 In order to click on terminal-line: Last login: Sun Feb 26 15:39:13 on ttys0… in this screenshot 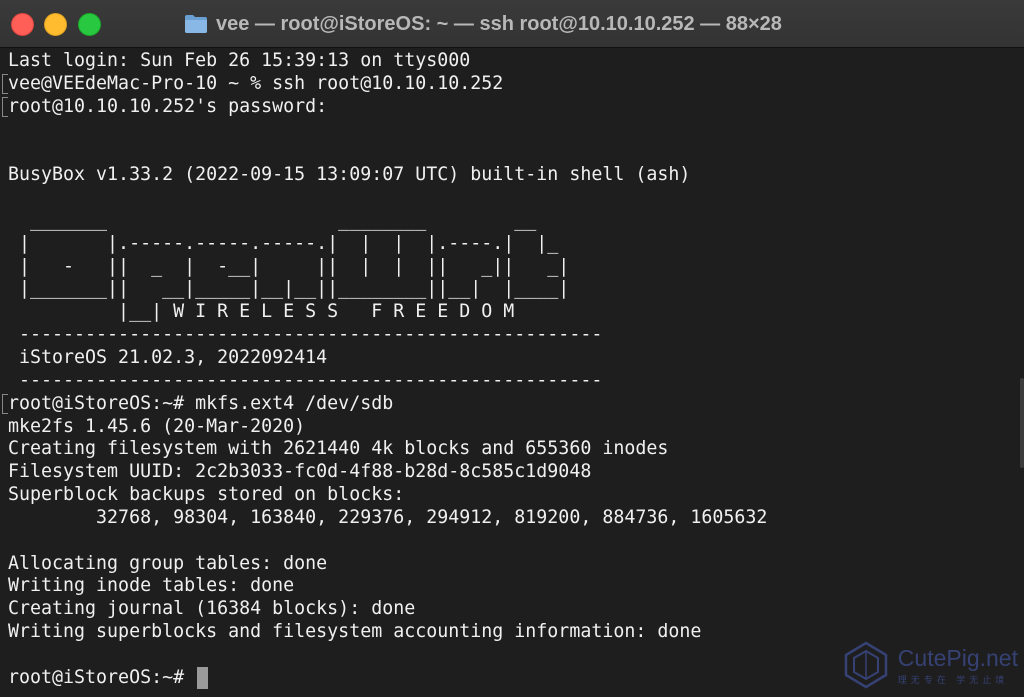, I will do `click(239, 60)`.